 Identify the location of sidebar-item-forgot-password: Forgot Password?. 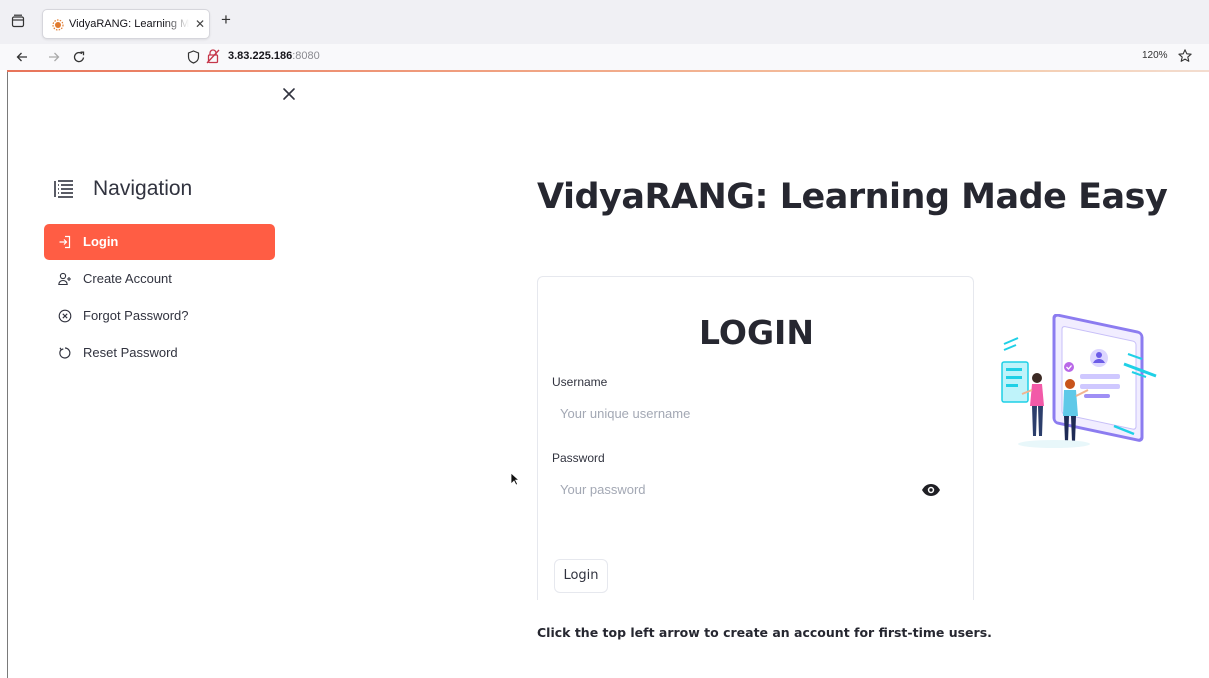
(159, 316).